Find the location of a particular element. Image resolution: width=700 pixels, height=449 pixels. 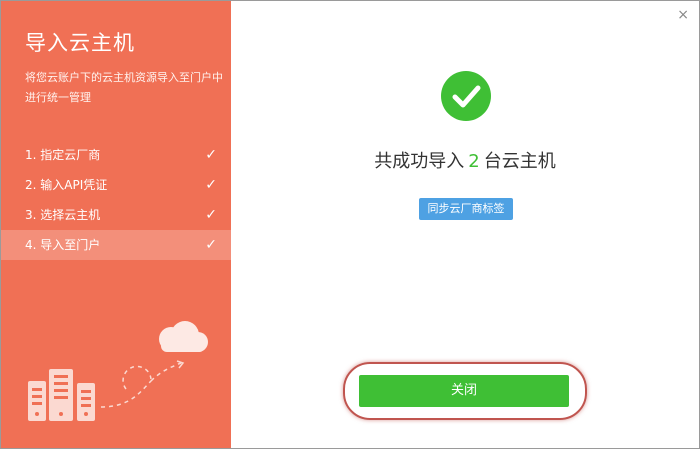

step-label: 3. 选择云主机 is located at coordinates (63, 215).